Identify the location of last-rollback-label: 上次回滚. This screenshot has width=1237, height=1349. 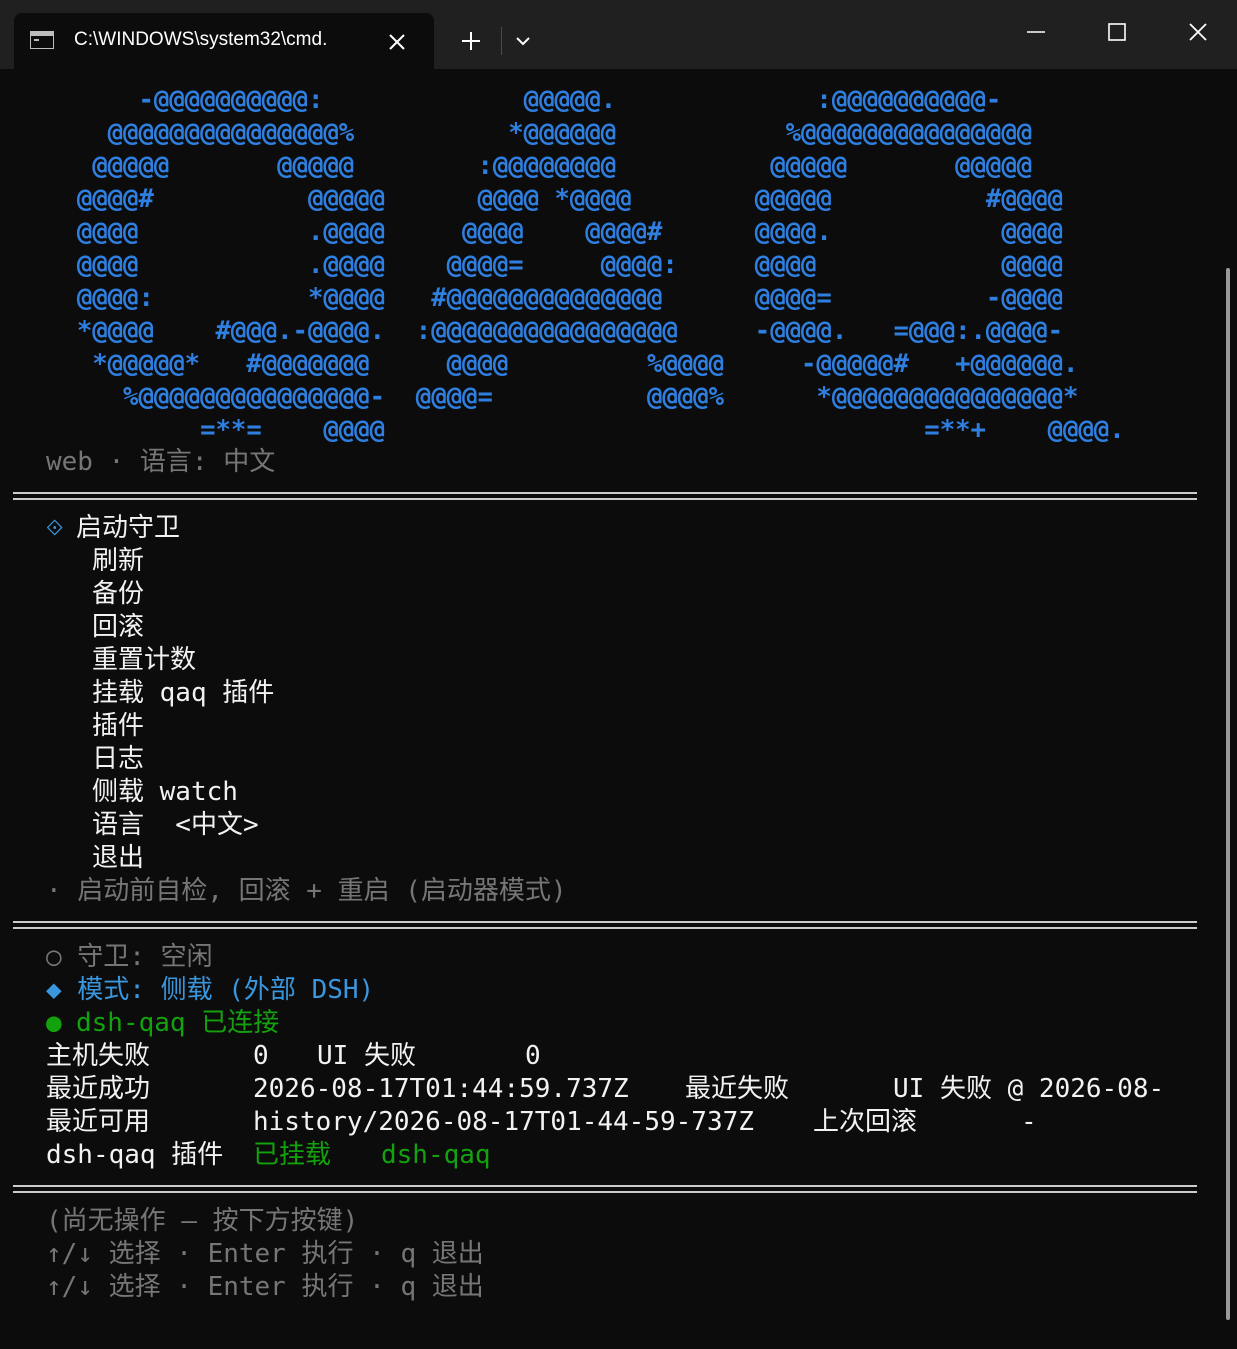
(865, 1122).